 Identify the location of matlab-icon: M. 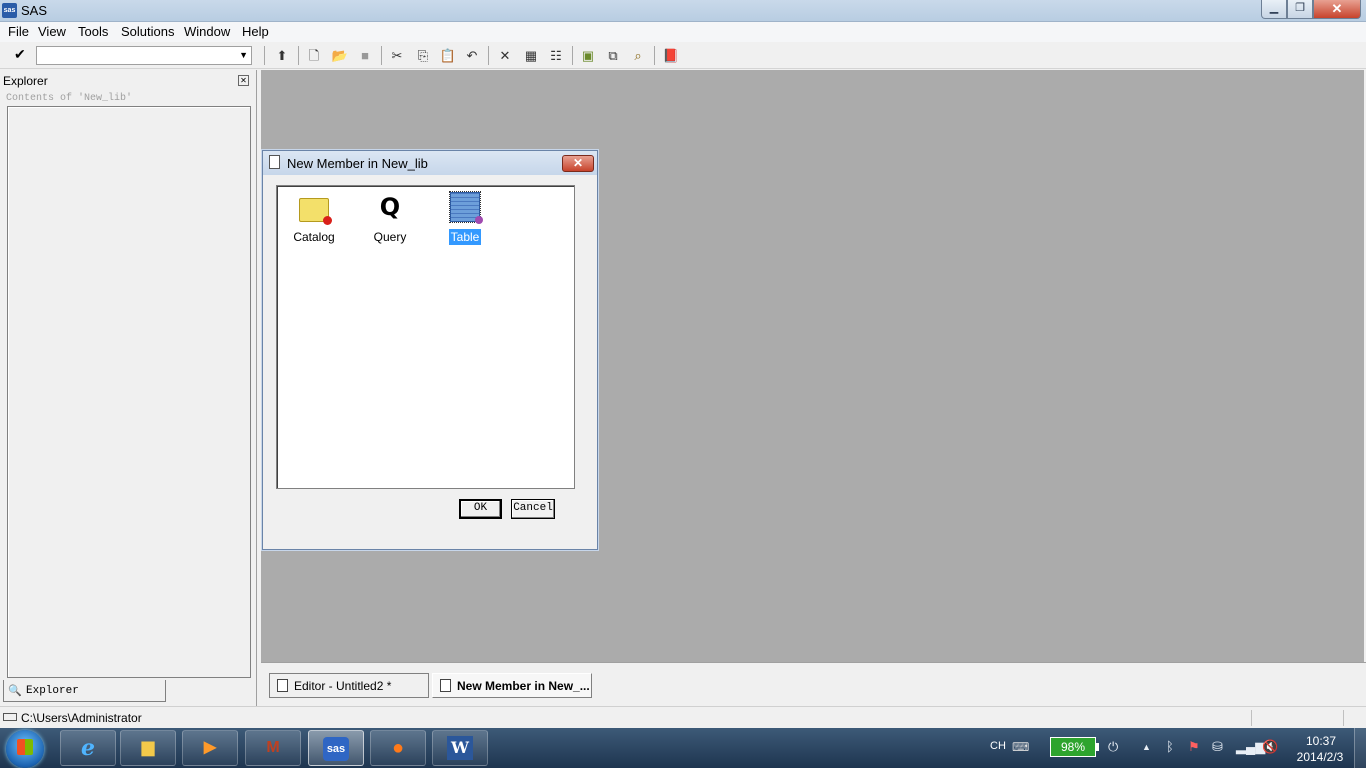
(273, 747).